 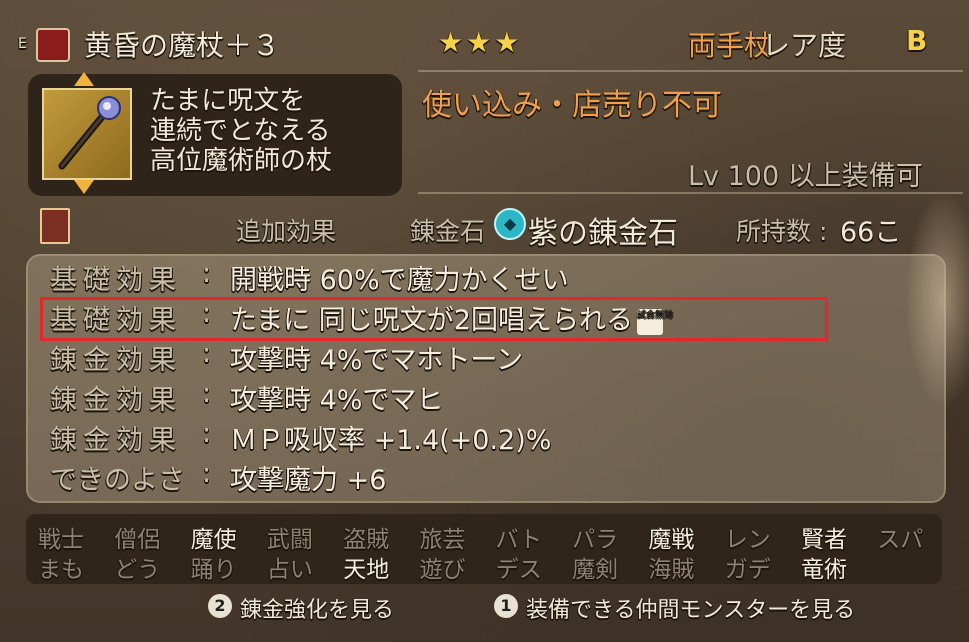 What do you see at coordinates (671, 570) in the screenshot?
I see `job-row2-8: 海賊` at bounding box center [671, 570].